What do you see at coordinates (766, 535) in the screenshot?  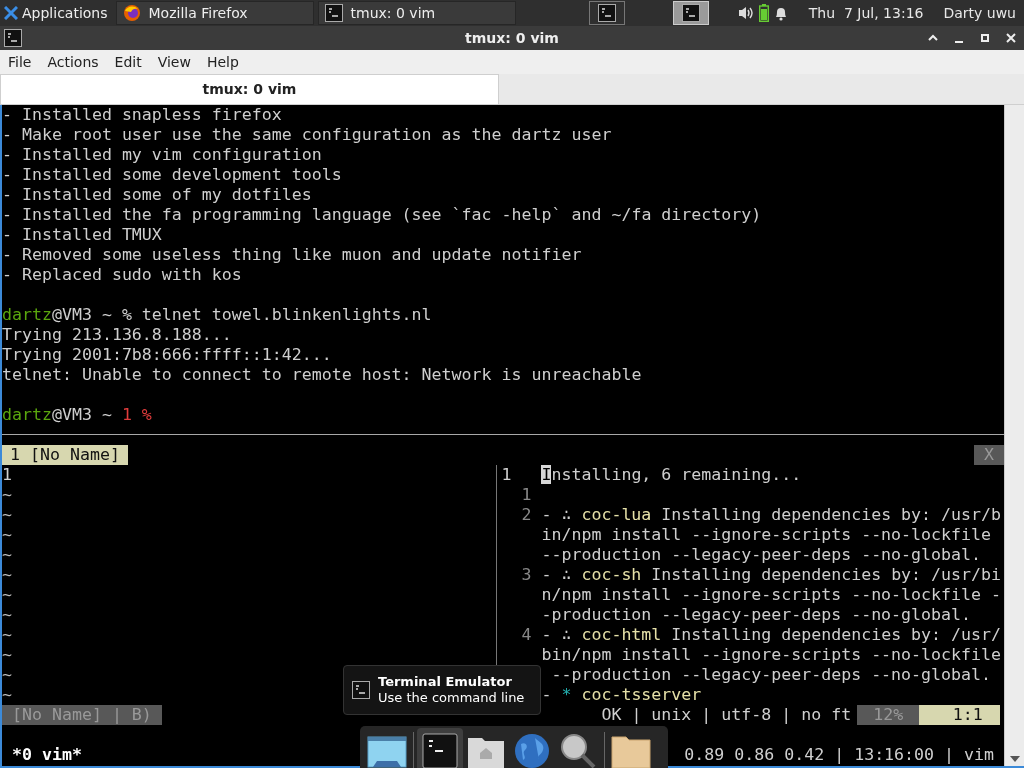 I see `text-line: in/npm install --ignore-scripts --no-lockfile` at bounding box center [766, 535].